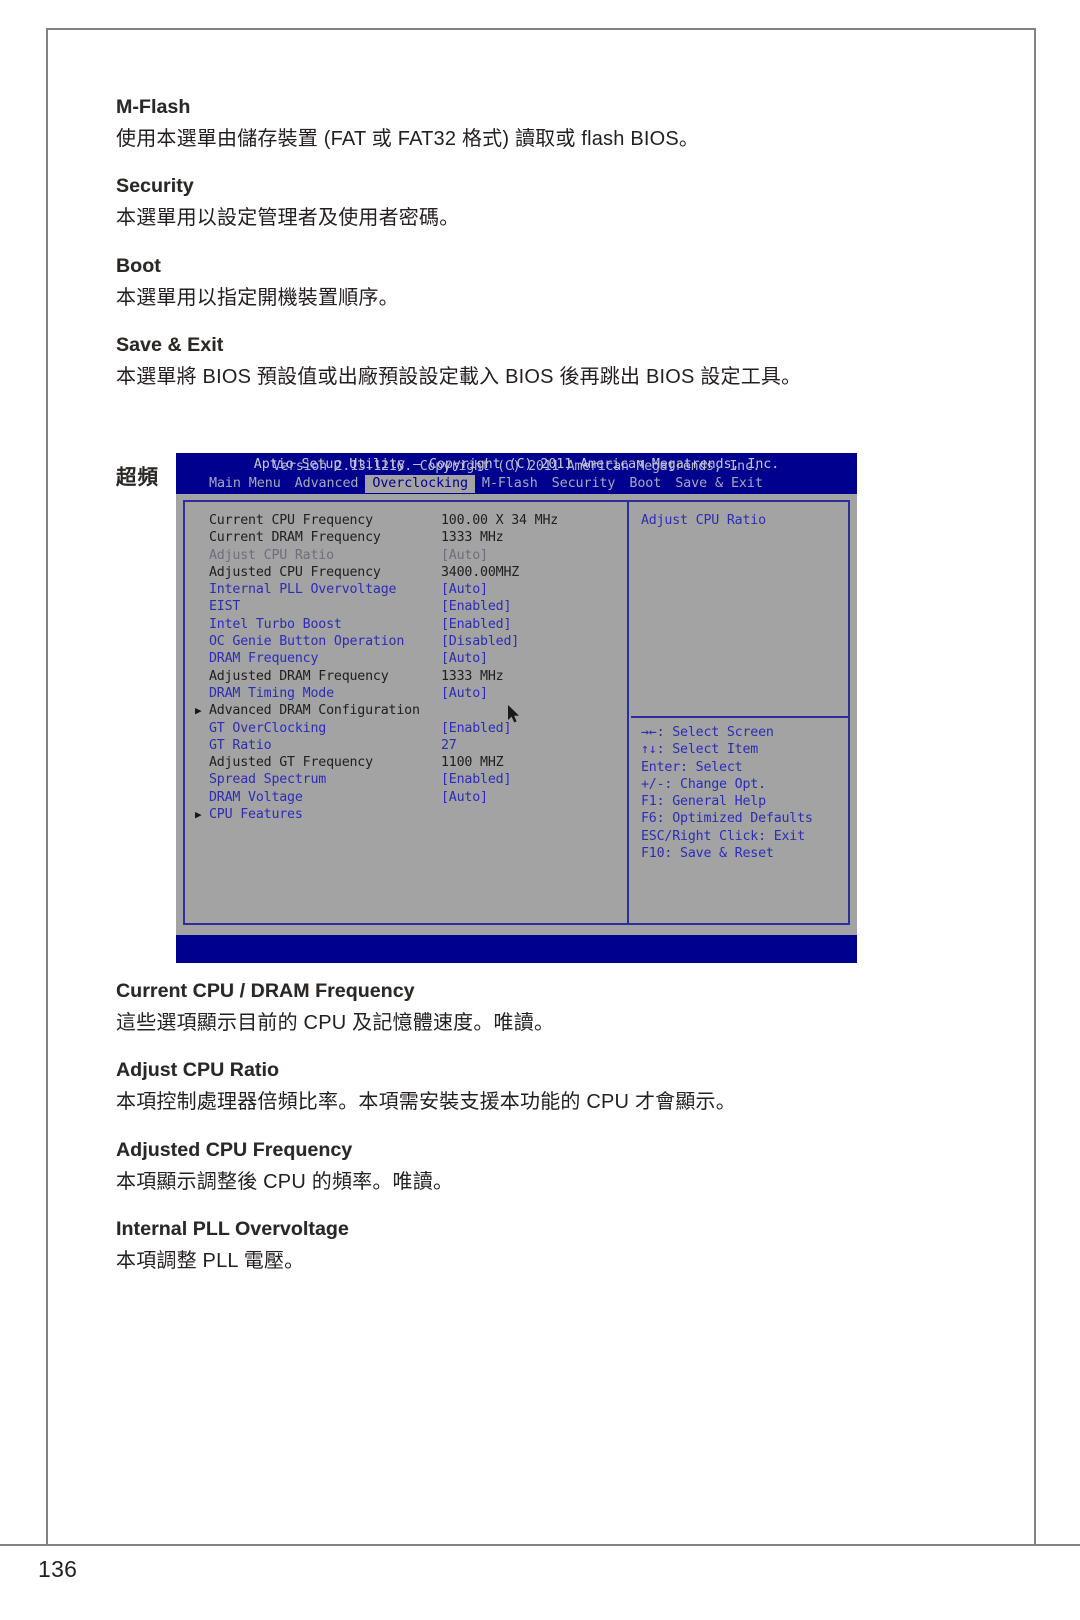 This screenshot has height=1620, width=1080. I want to click on page-border-left, so click(47, 786).